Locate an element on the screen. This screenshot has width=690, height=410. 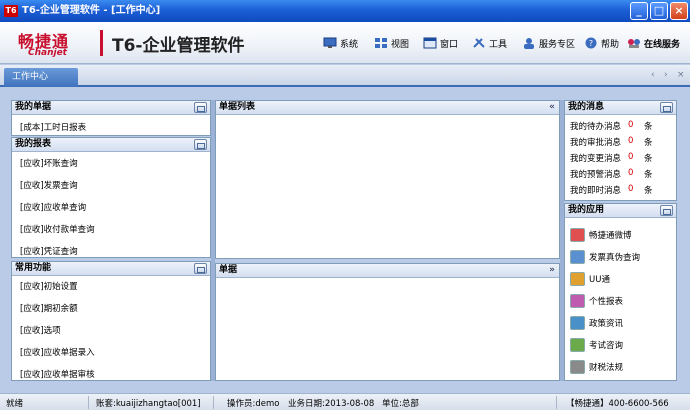
list-item: [应收]初始设置 is located at coordinates (49, 286).